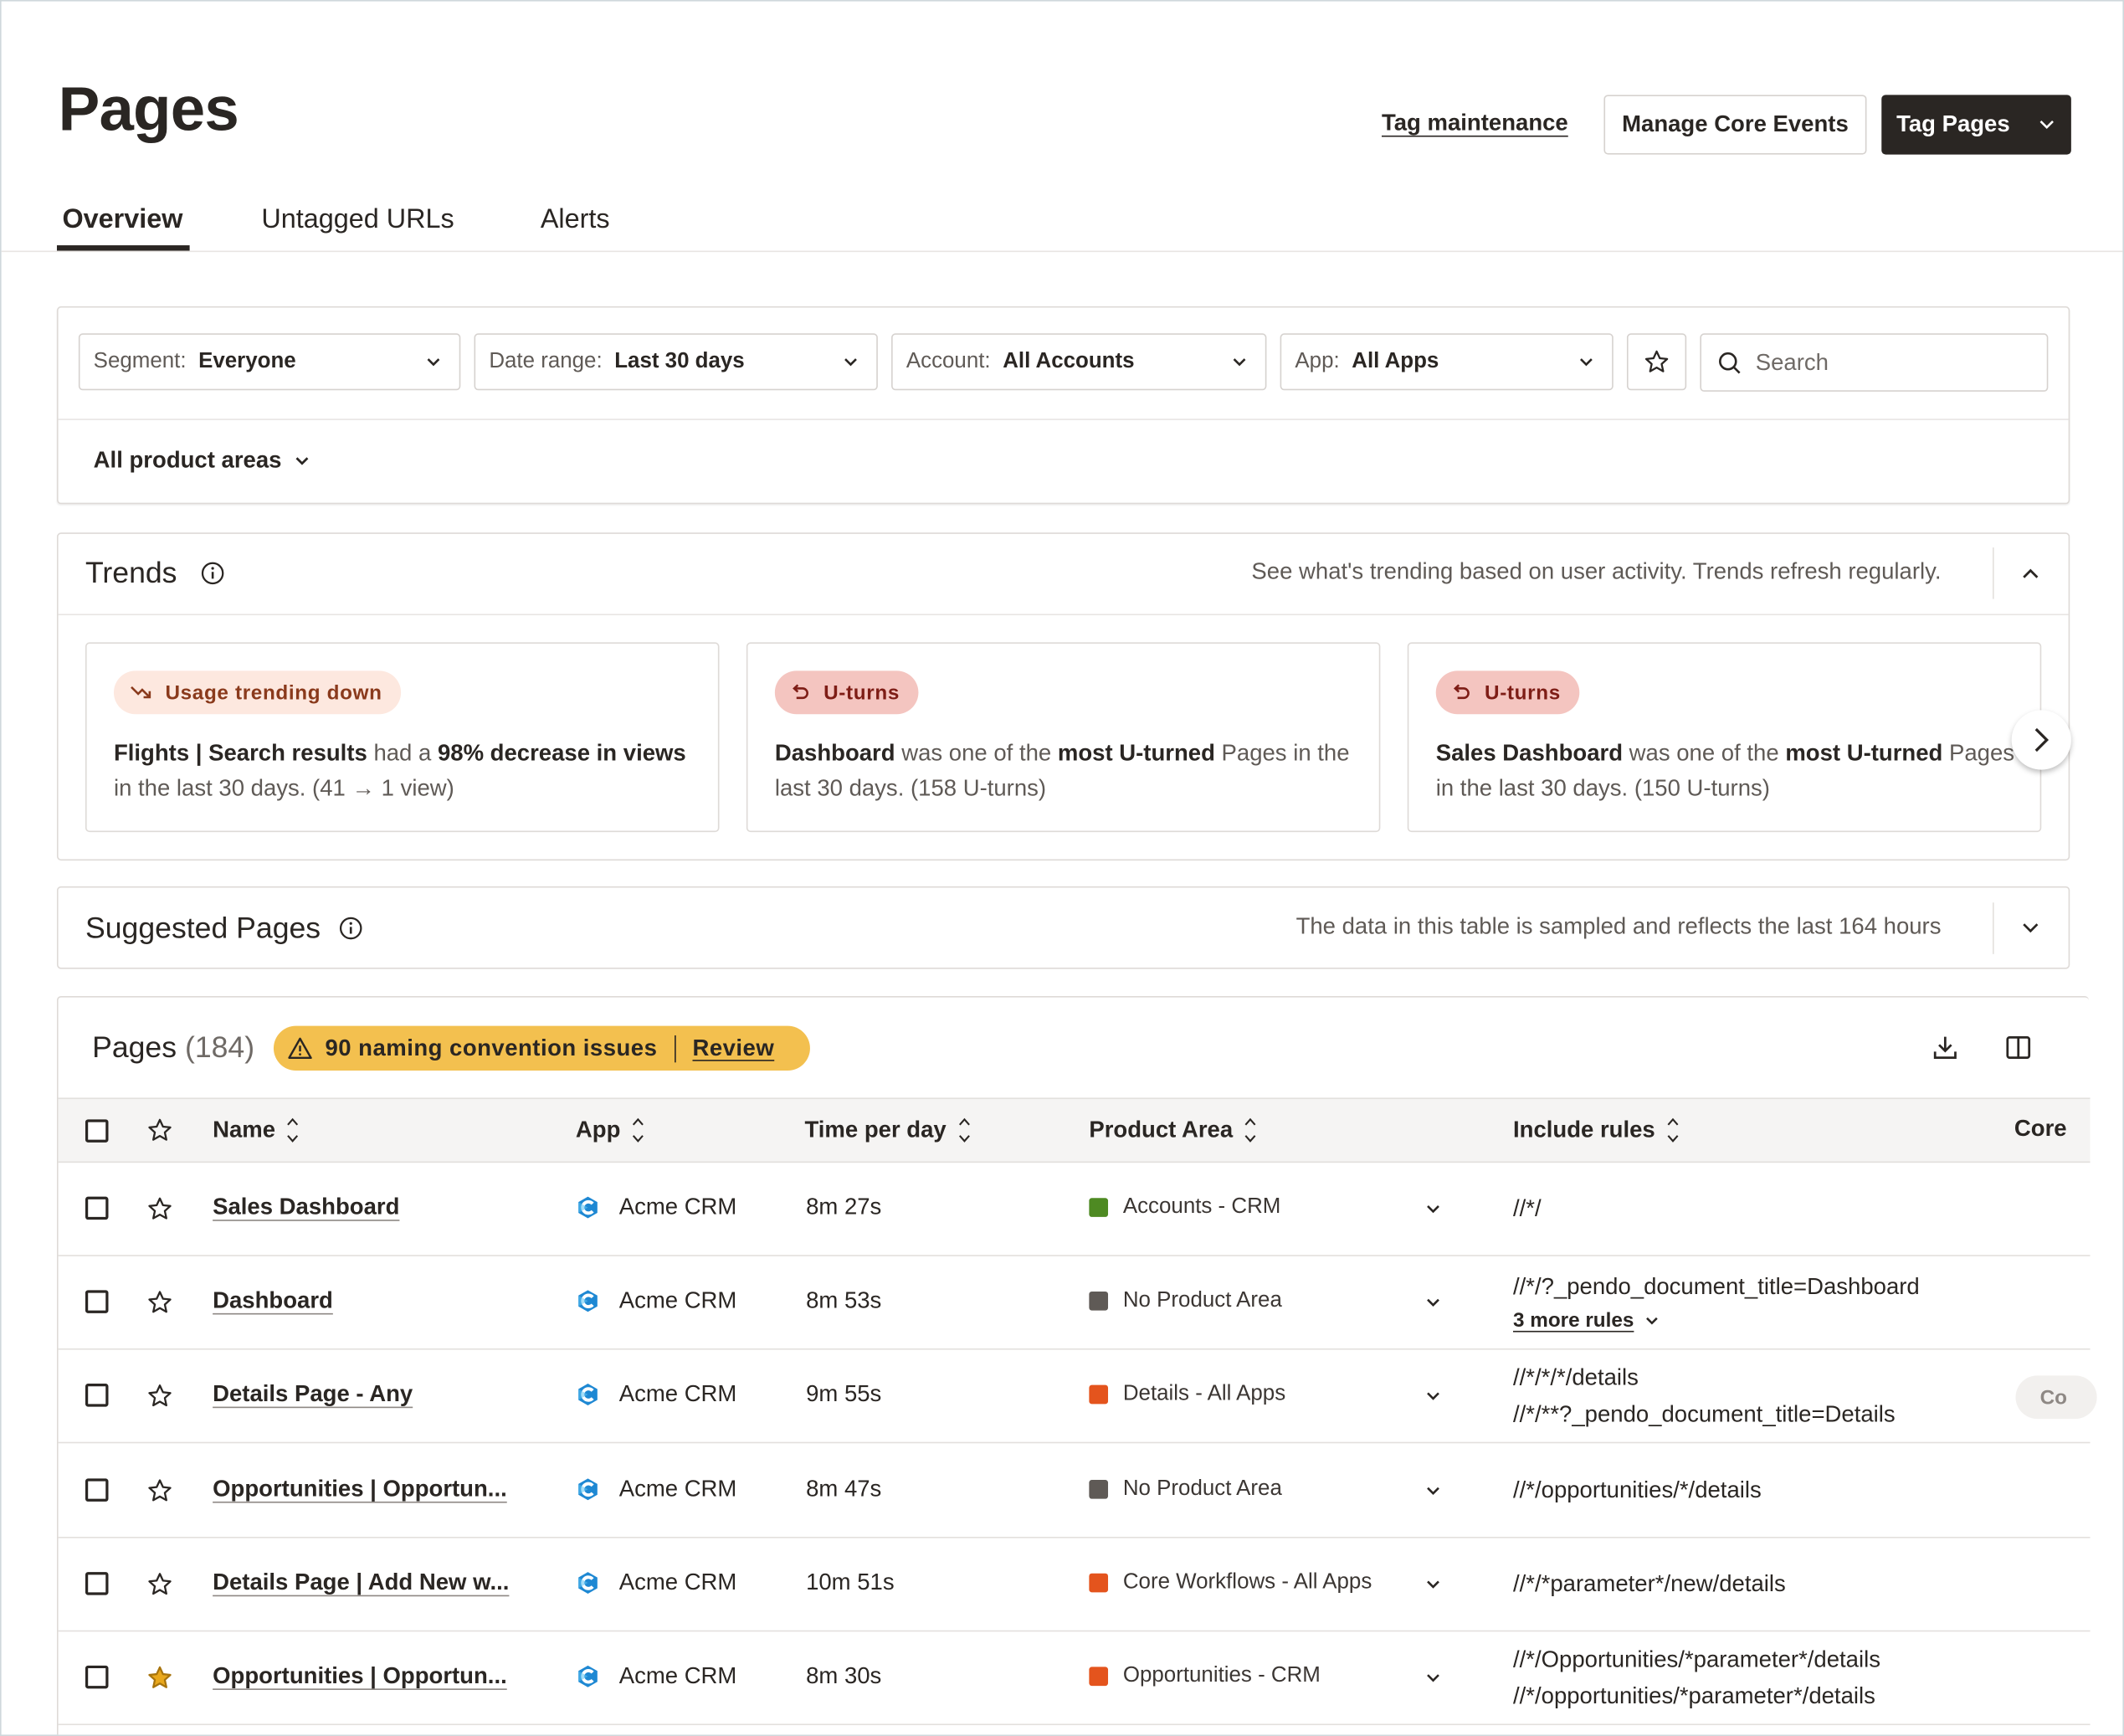 This screenshot has height=1736, width=2124. Describe the element at coordinates (2056, 1397) in the screenshot. I see `core-event-badge: Co` at that location.